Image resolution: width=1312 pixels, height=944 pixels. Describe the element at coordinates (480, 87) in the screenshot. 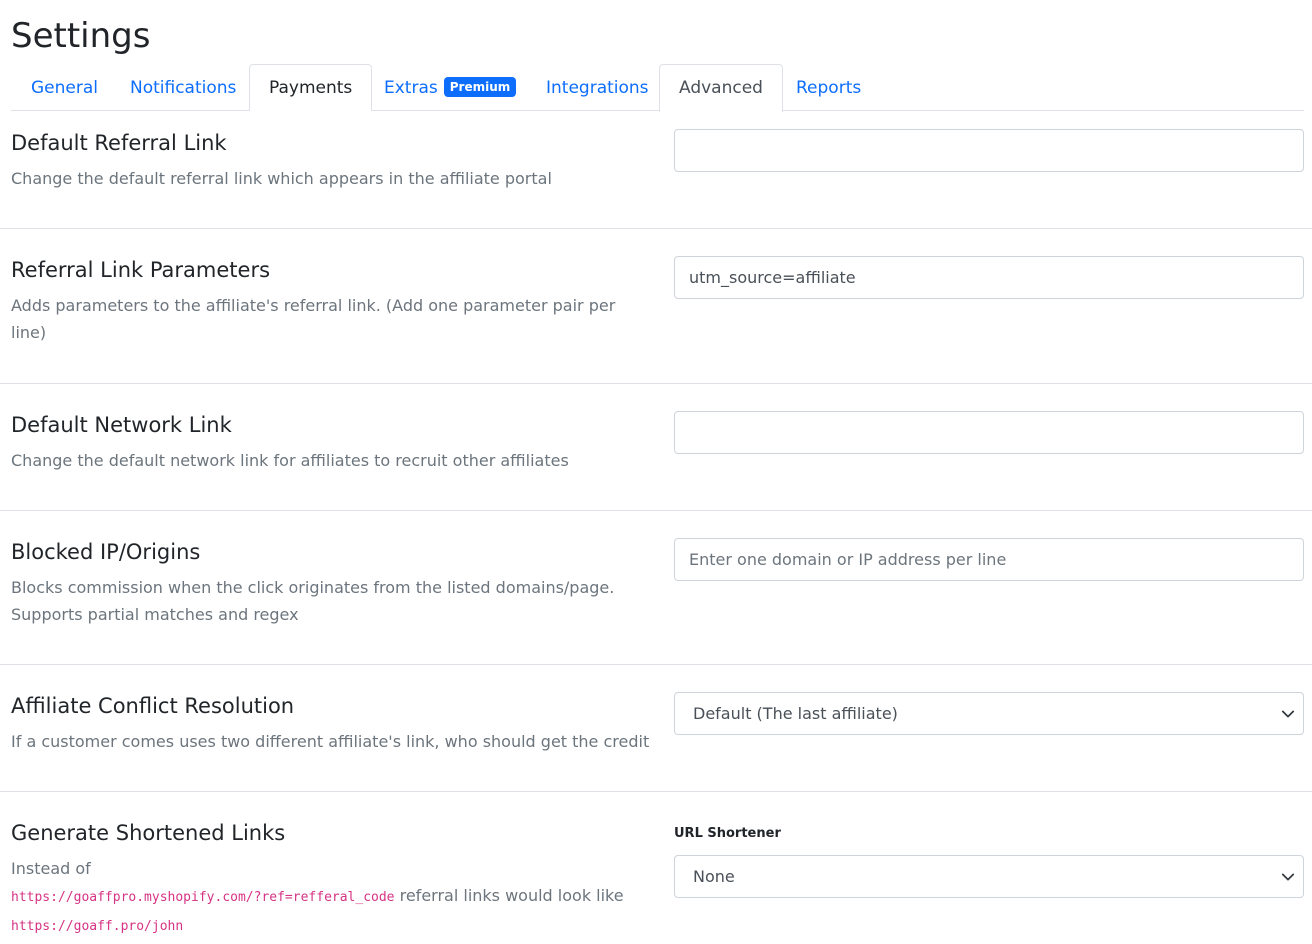

I see `premium-badge: Premium` at that location.